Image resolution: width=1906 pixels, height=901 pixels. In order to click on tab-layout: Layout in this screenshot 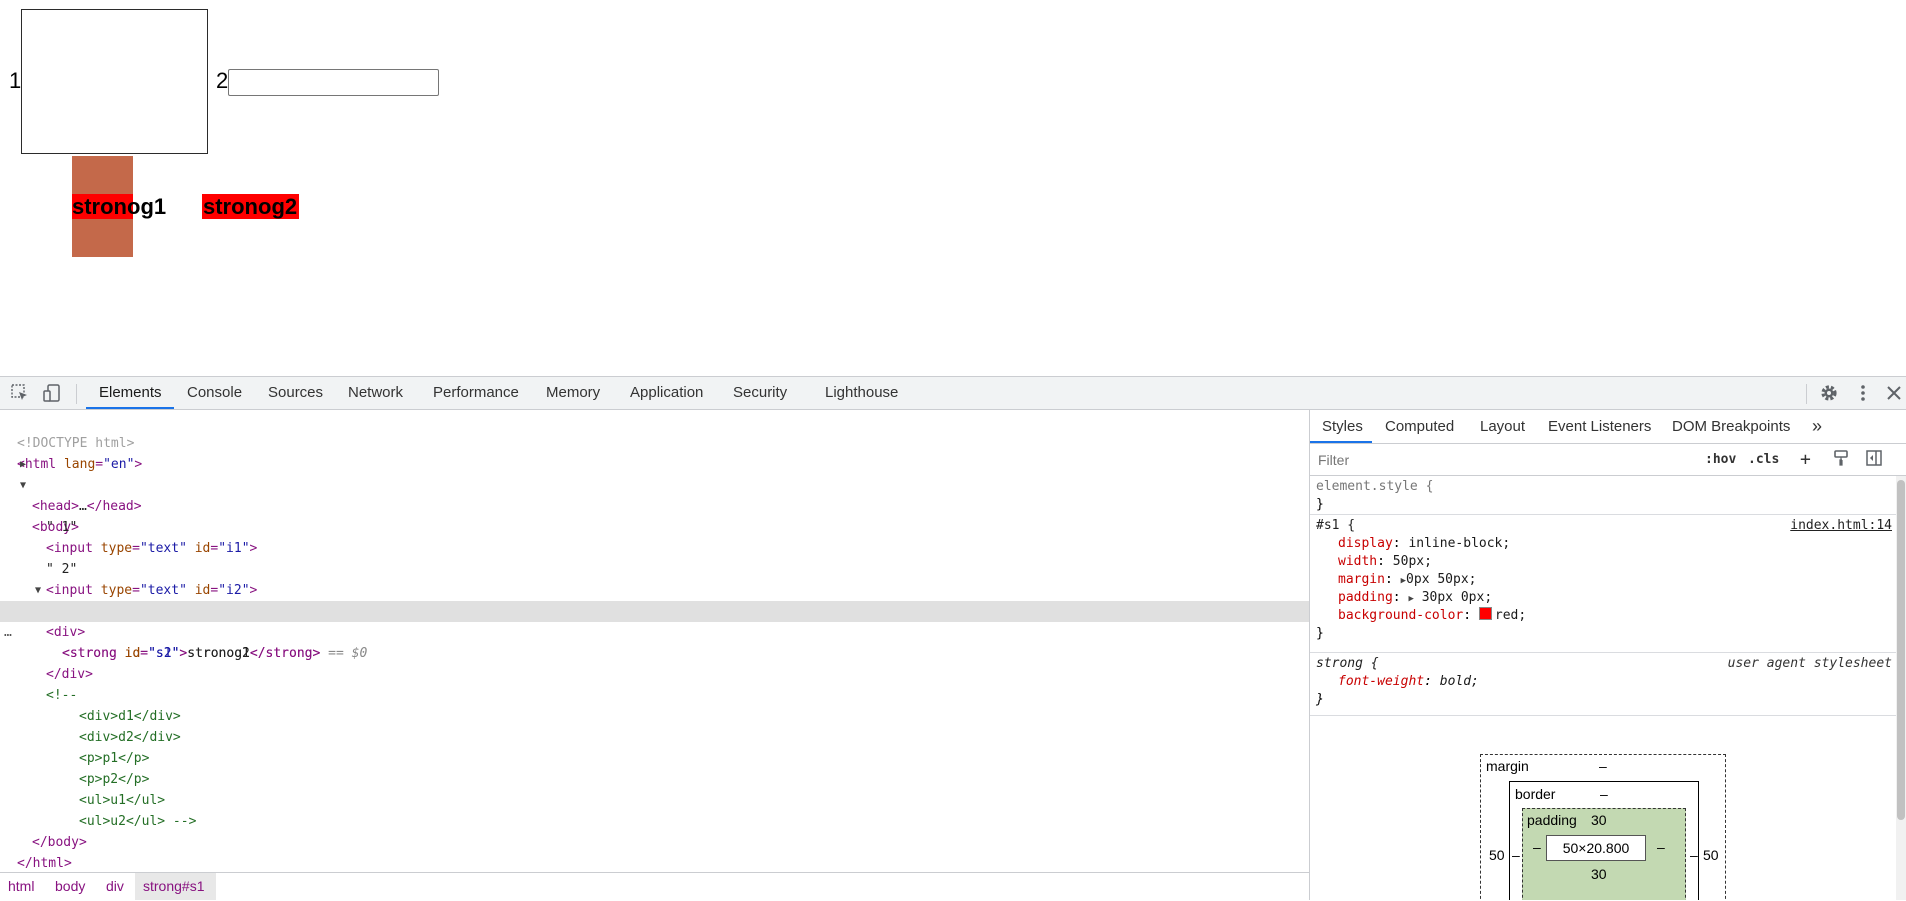, I will do `click(1502, 426)`.